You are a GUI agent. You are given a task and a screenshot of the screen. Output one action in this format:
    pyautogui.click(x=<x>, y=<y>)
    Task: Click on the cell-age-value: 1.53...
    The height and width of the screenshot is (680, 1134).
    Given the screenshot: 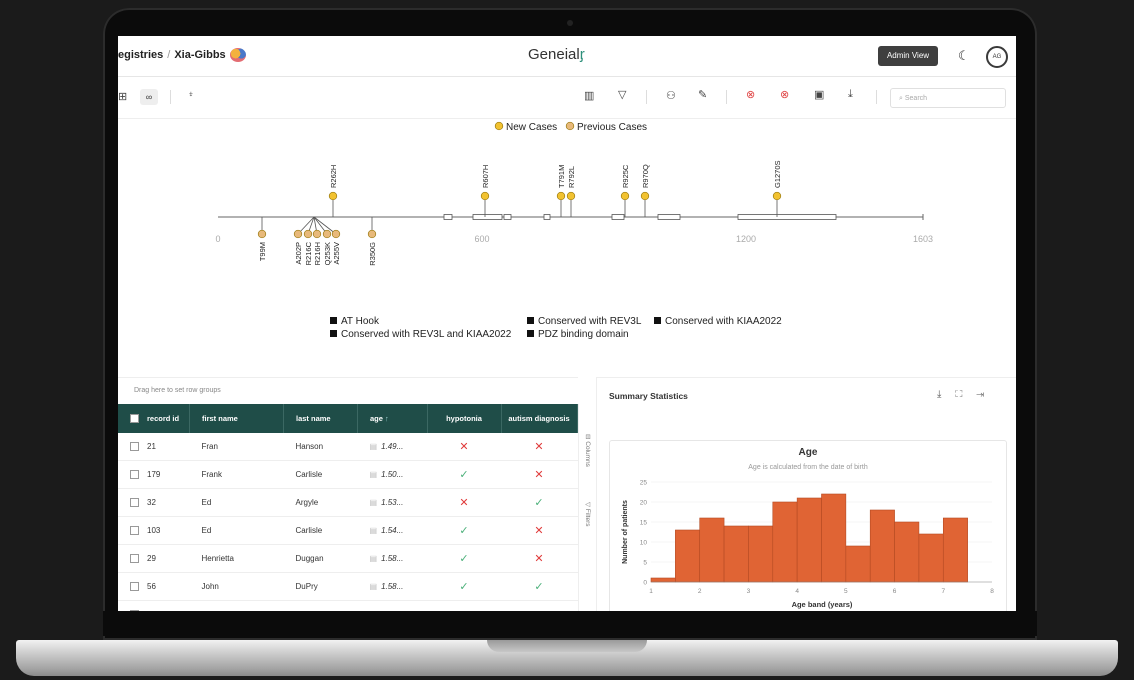 What is the action you would take?
    pyautogui.click(x=392, y=502)
    